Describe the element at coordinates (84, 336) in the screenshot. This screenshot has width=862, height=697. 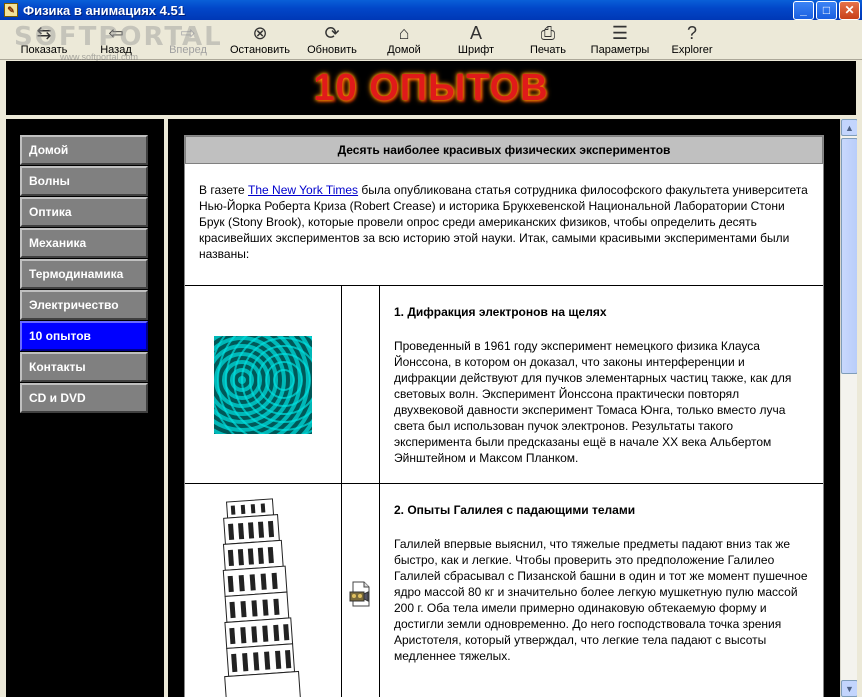
I see `sidebar-item-7: 10 опытов` at that location.